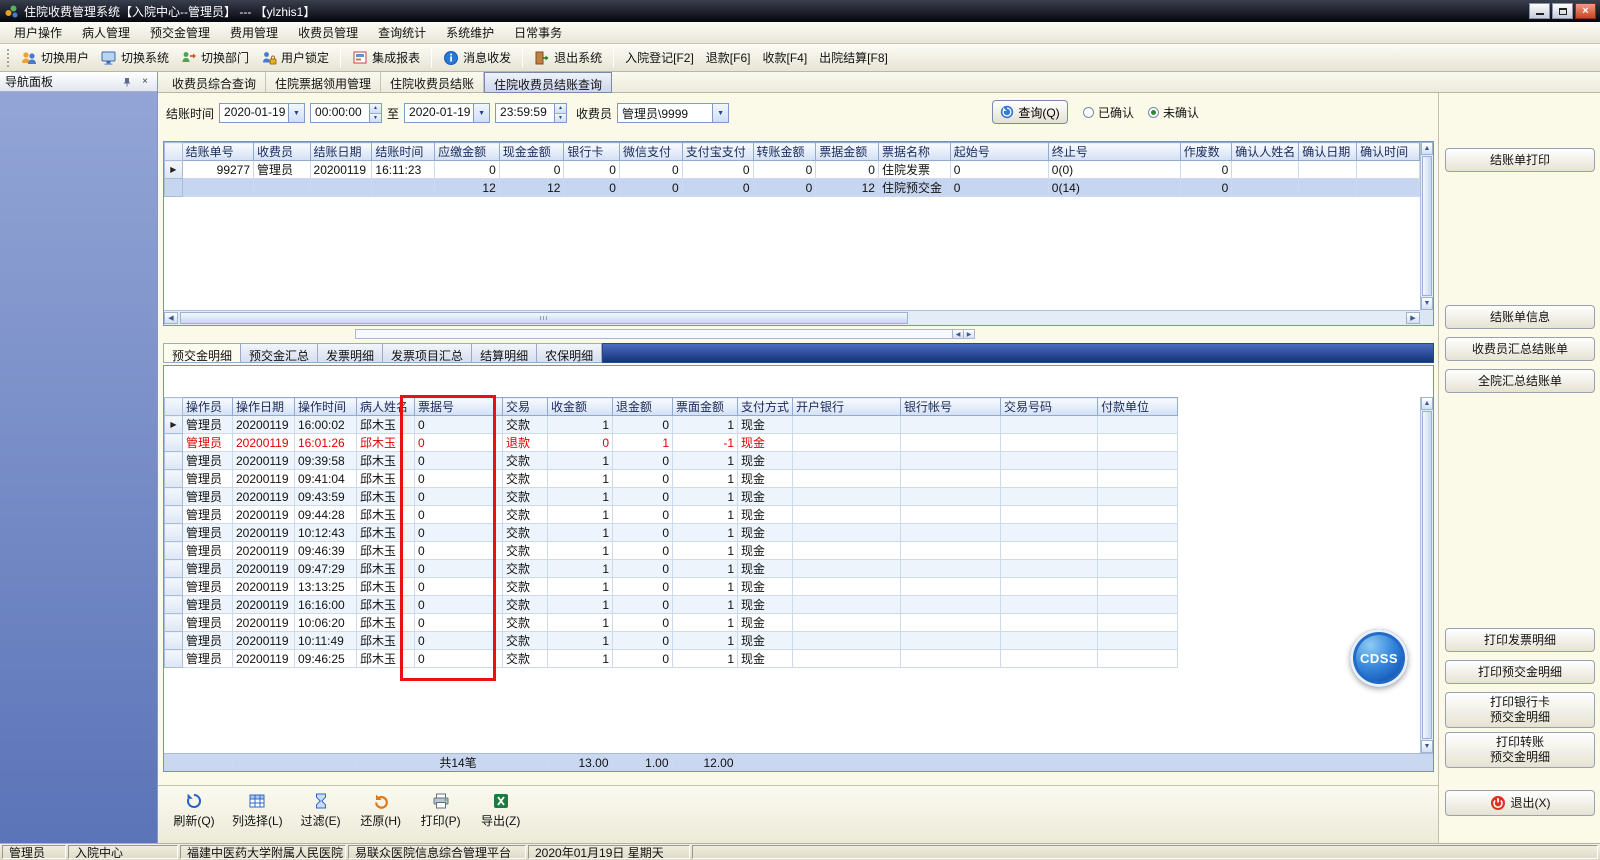 Image resolution: width=1600 pixels, height=860 pixels. What do you see at coordinates (403, 151) in the screenshot?
I see `column-header: 结账时间` at bounding box center [403, 151].